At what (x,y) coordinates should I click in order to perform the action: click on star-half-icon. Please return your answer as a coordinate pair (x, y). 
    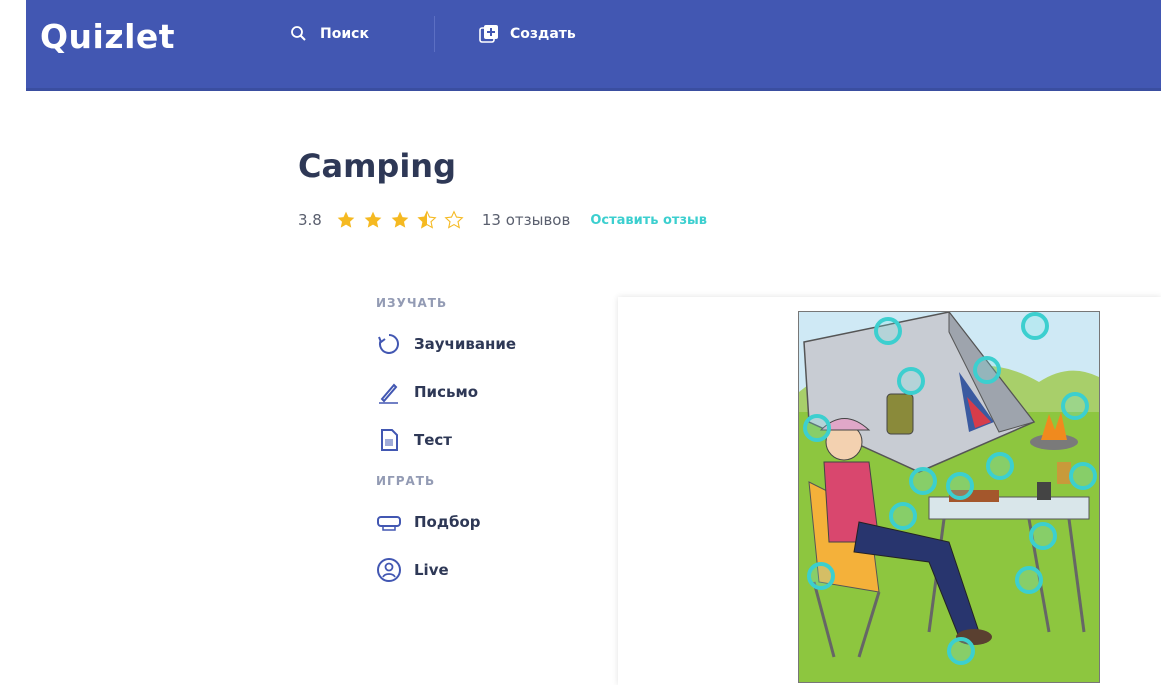
    Looking at the image, I should click on (427, 219).